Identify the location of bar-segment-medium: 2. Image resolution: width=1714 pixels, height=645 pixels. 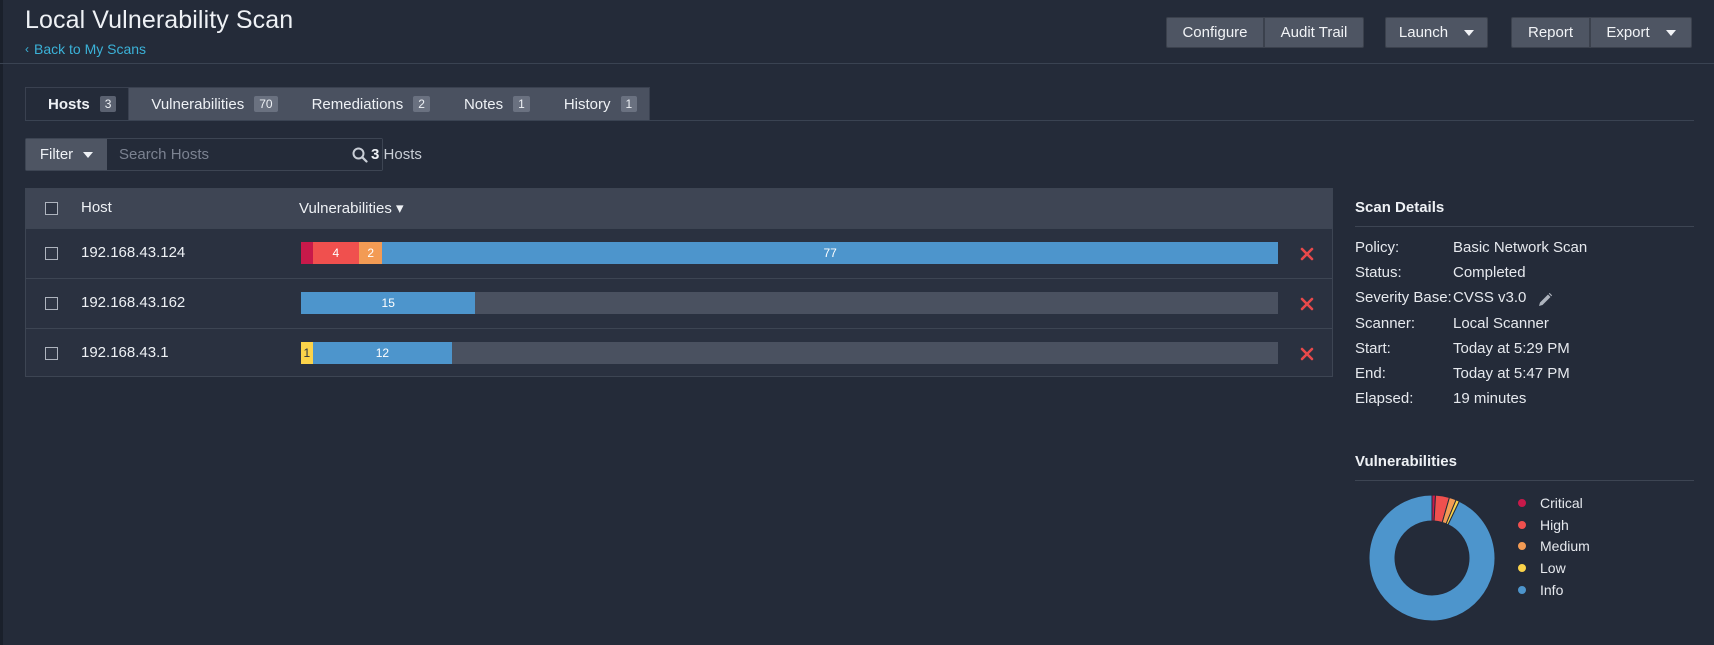
(371, 253).